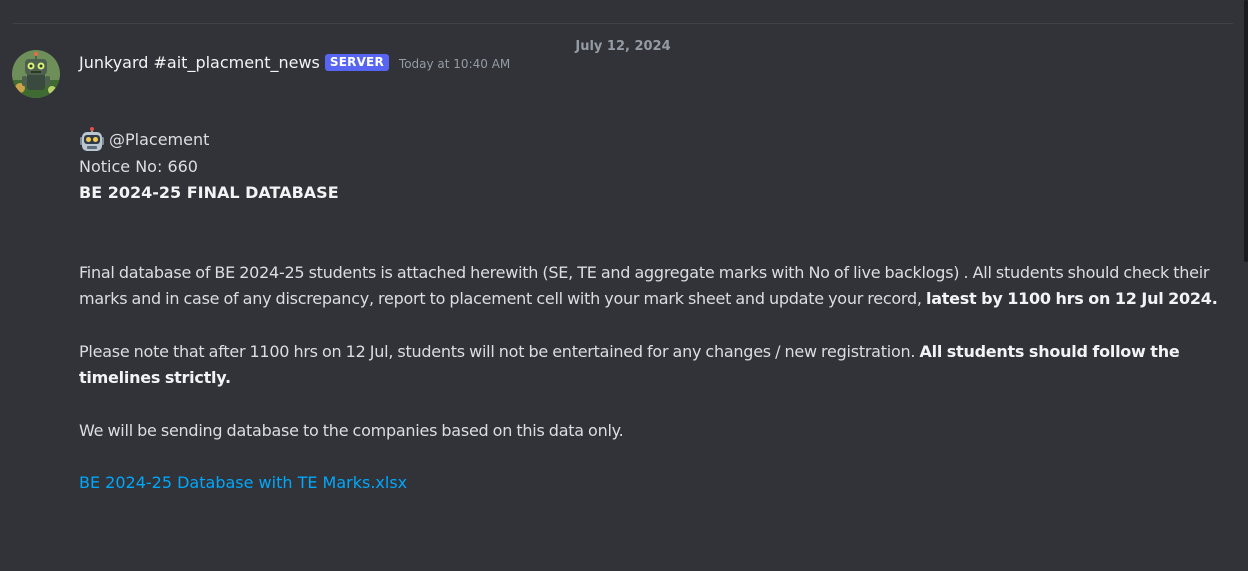 Image resolution: width=1248 pixels, height=571 pixels. I want to click on role-mention: @Placement, so click(159, 140).